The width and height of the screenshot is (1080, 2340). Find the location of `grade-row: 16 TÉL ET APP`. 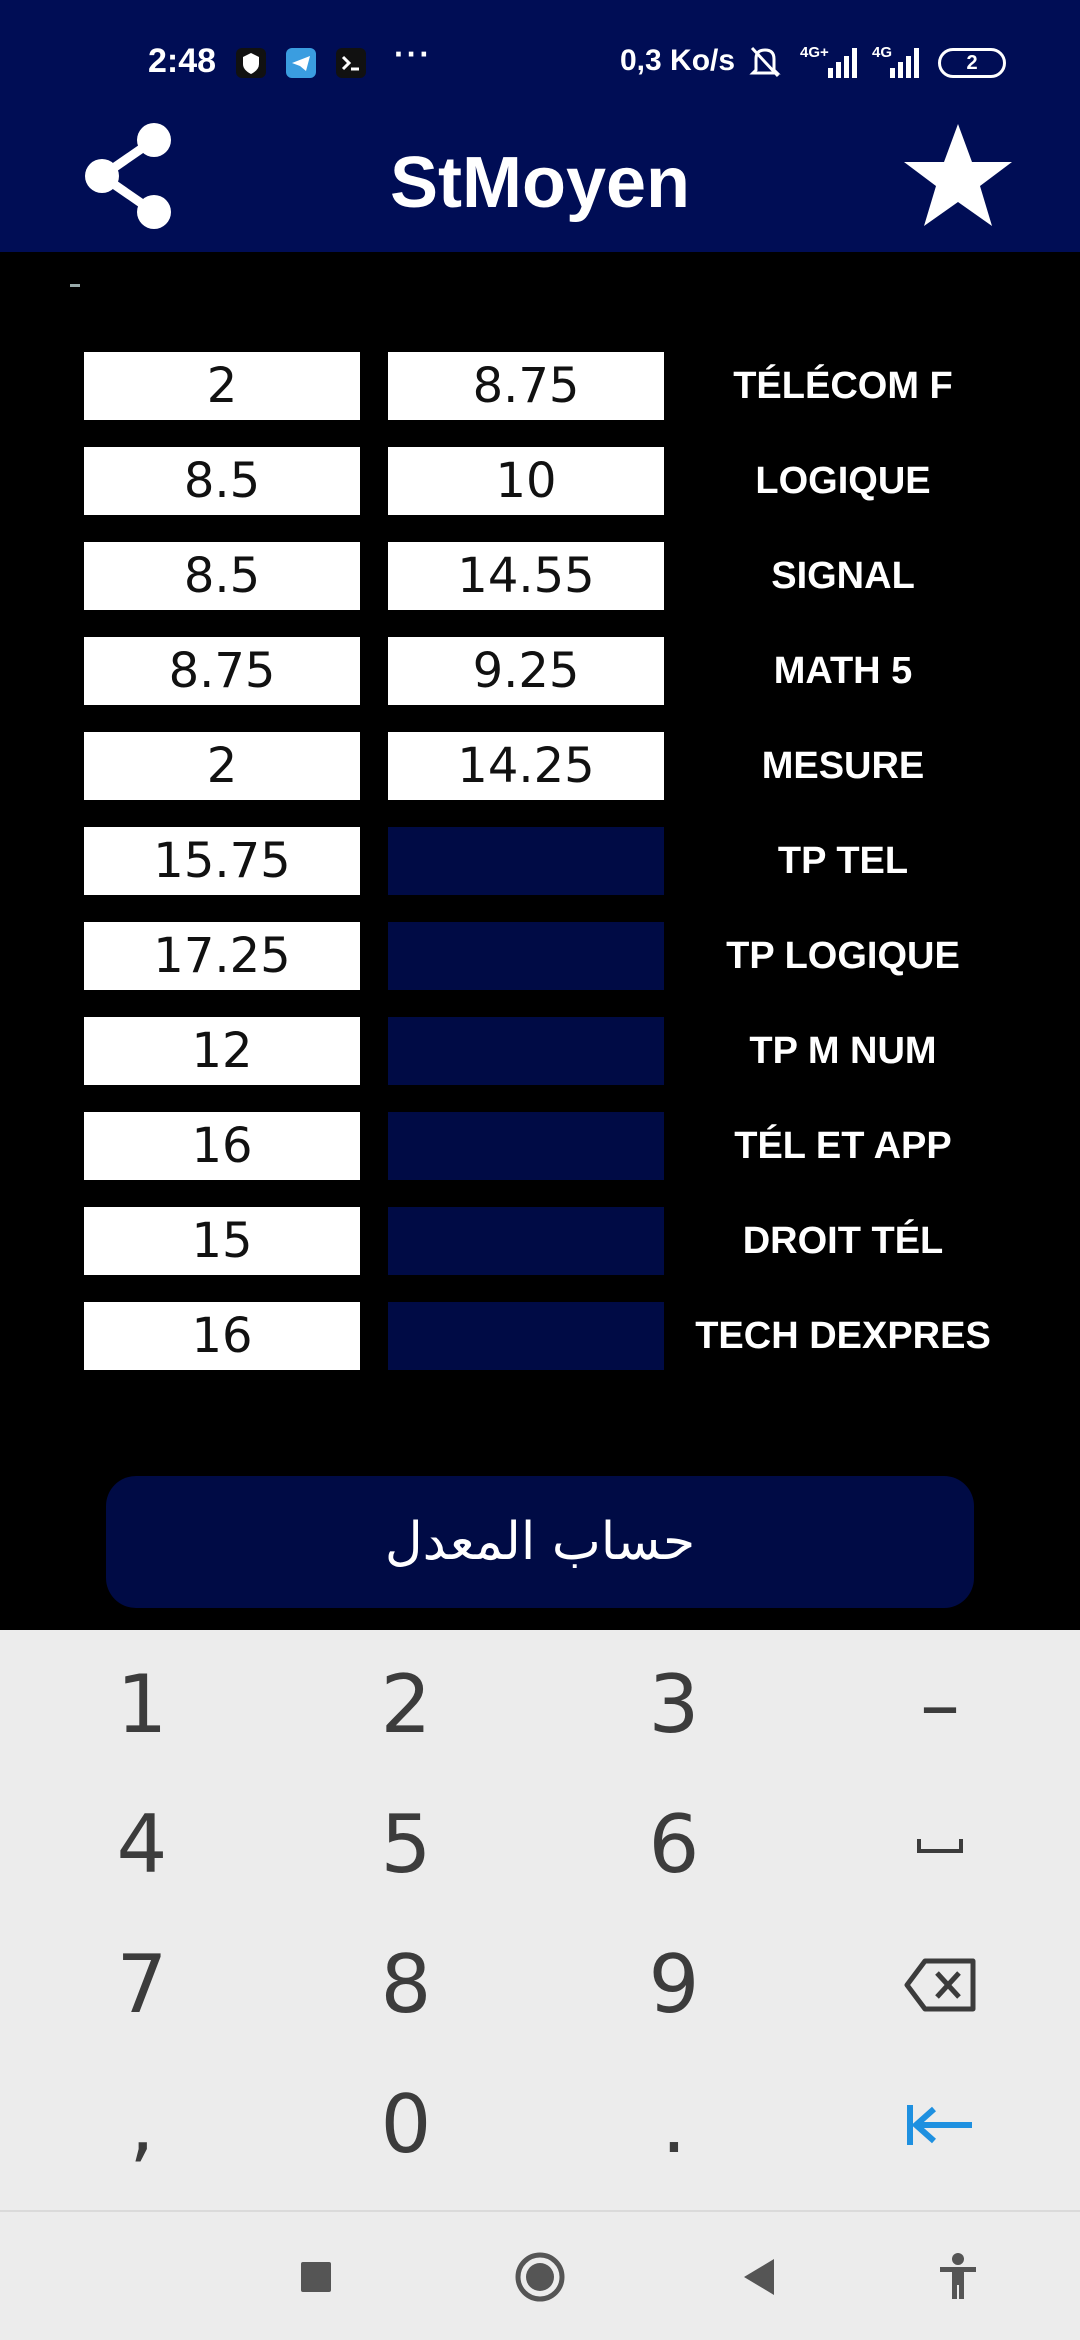

grade-row: 16 TÉL ET APP is located at coordinates (540, 1146).